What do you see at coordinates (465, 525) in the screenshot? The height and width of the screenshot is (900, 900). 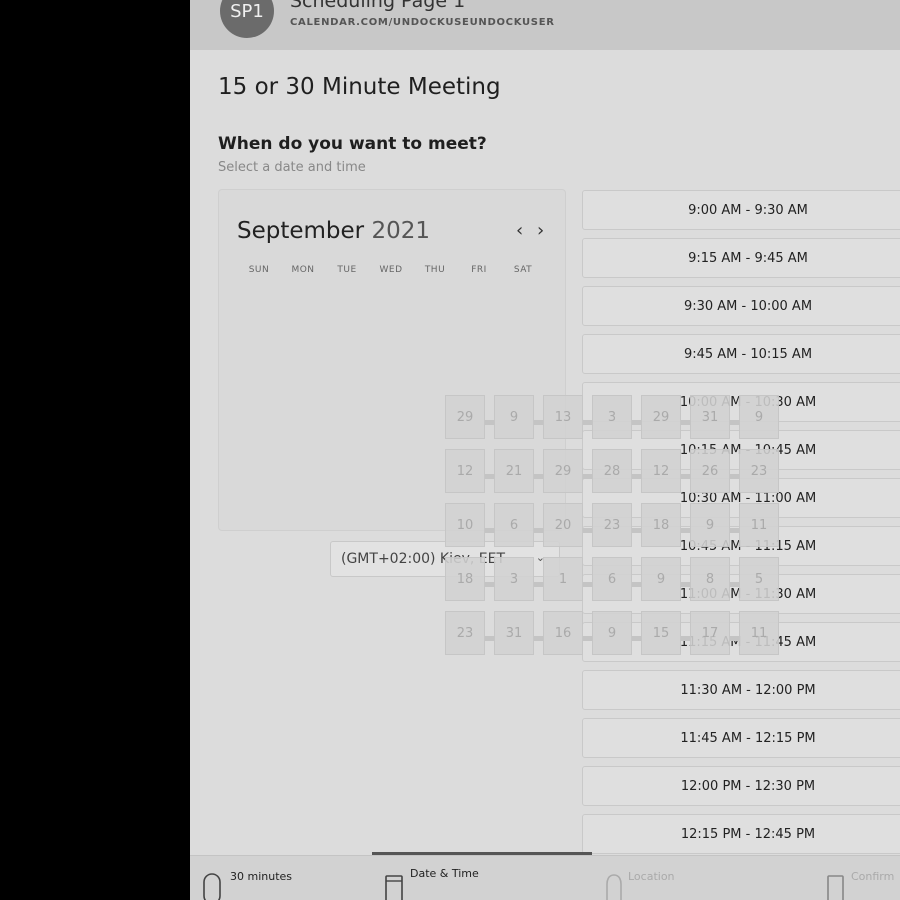 I see `calendar-day-cell: 10` at bounding box center [465, 525].